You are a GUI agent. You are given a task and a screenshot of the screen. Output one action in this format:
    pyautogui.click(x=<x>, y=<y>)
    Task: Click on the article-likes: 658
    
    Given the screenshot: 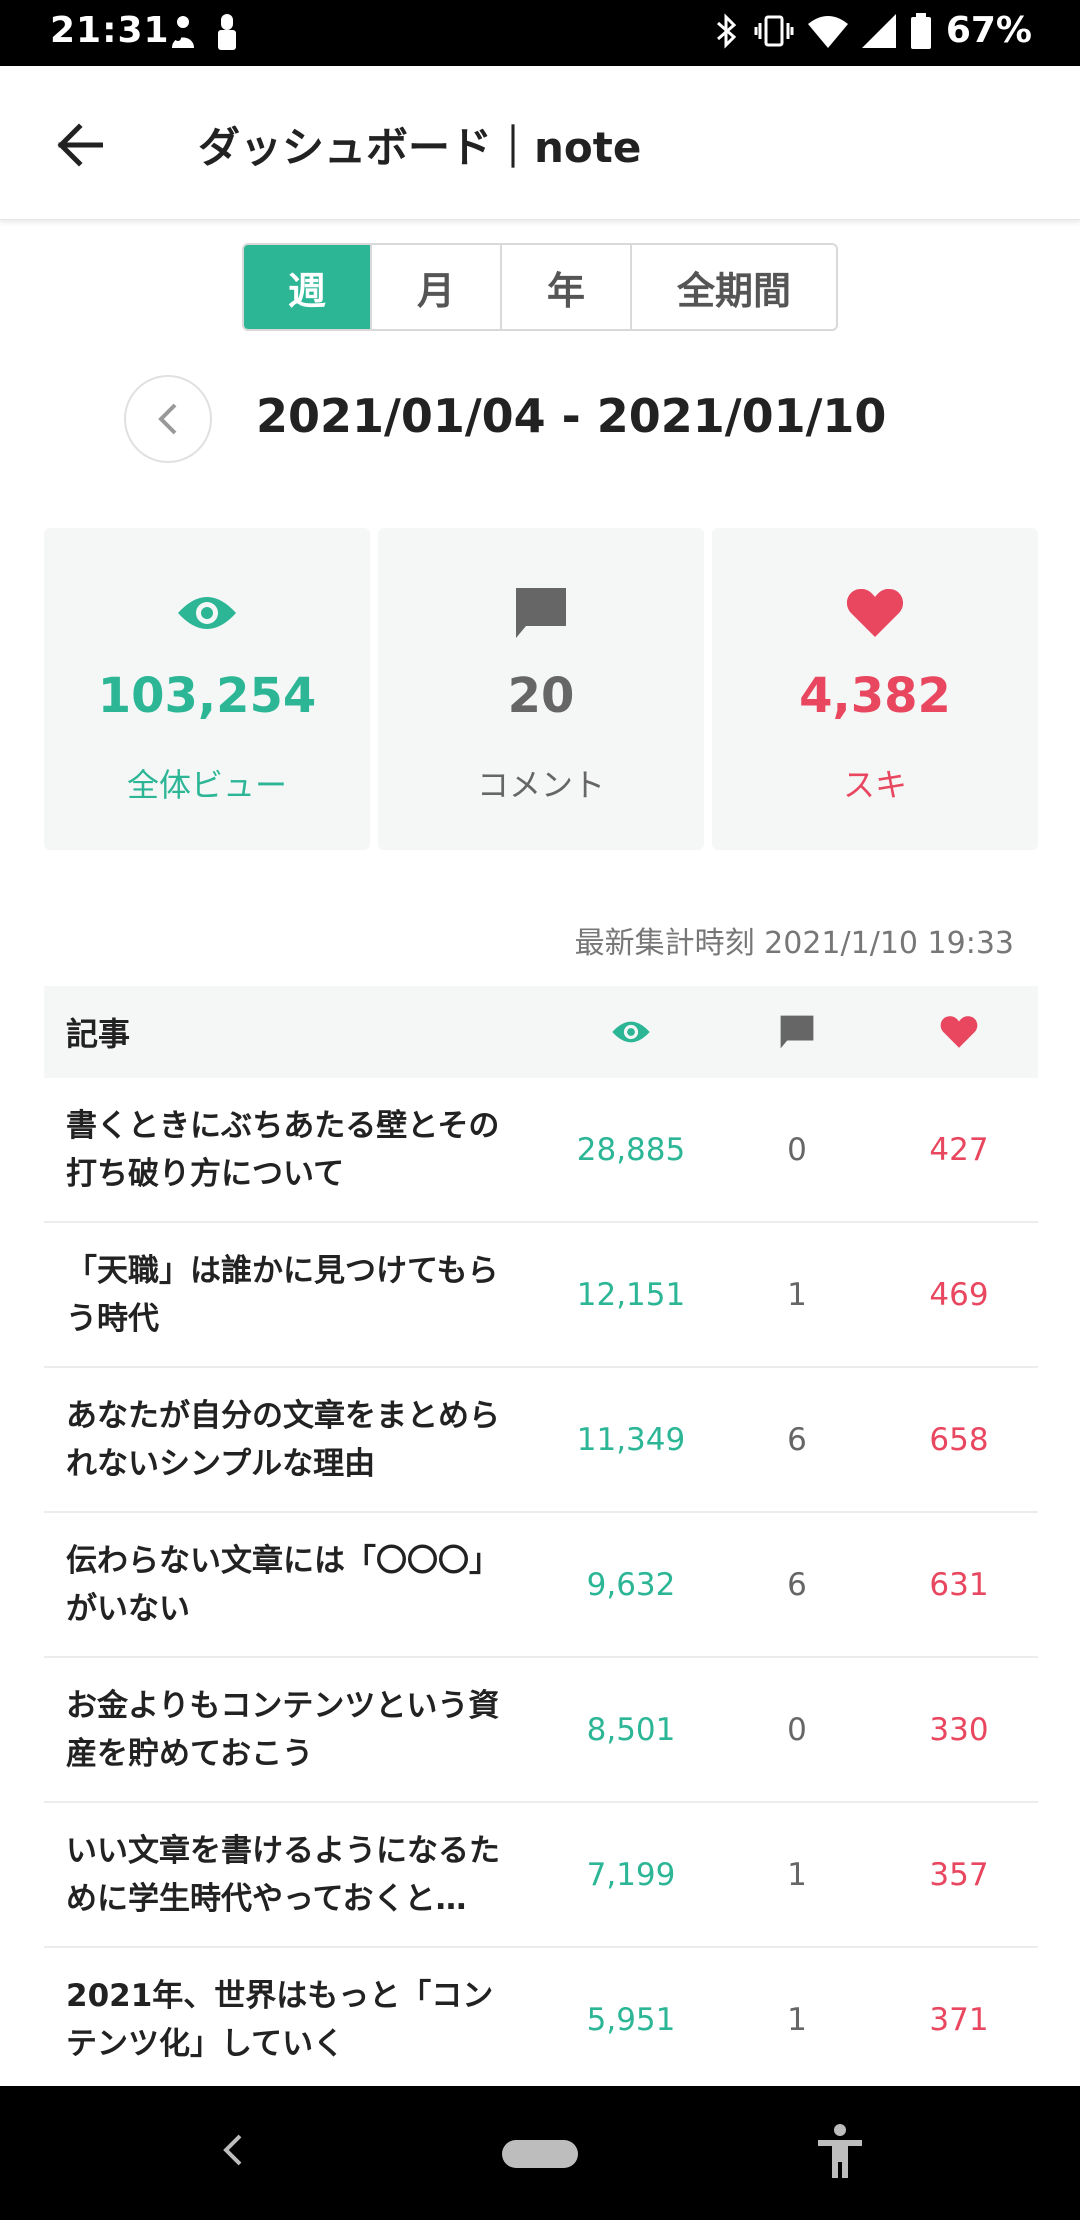 What is the action you would take?
    pyautogui.click(x=959, y=1439)
    